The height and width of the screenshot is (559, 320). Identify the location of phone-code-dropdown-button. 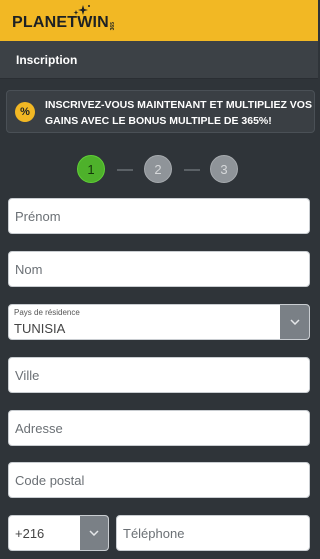
(94, 533).